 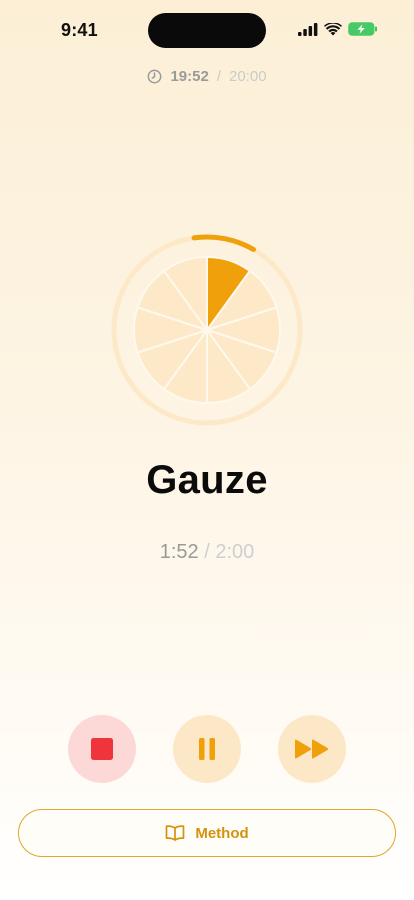 I want to click on method-button: Method, so click(x=207, y=833).